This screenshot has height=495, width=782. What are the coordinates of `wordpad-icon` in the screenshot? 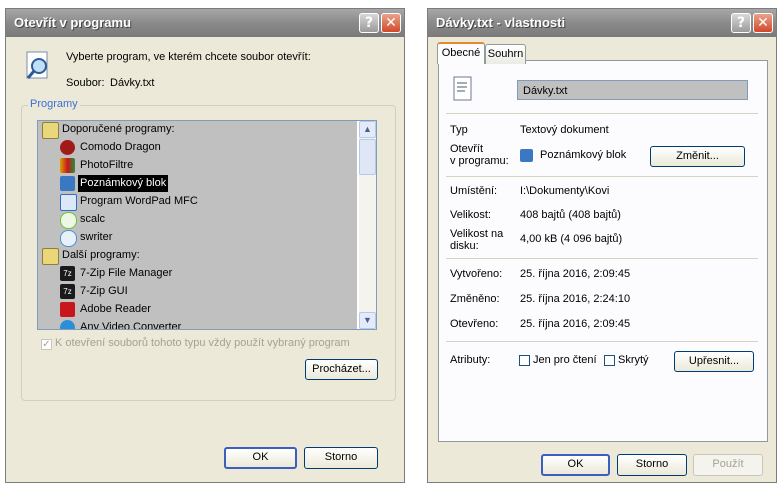 It's located at (68, 202).